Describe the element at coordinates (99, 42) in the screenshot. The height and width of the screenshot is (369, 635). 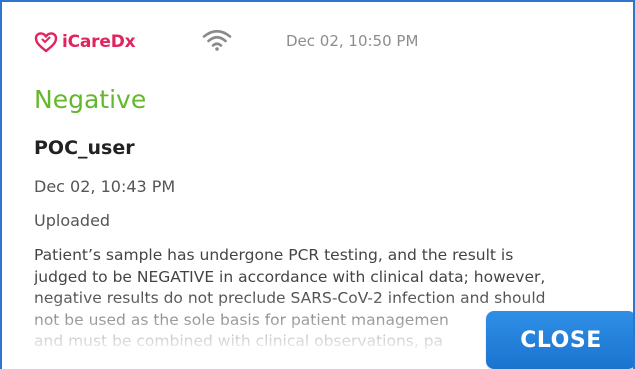
I see `app-logo-text: iCareDx` at that location.